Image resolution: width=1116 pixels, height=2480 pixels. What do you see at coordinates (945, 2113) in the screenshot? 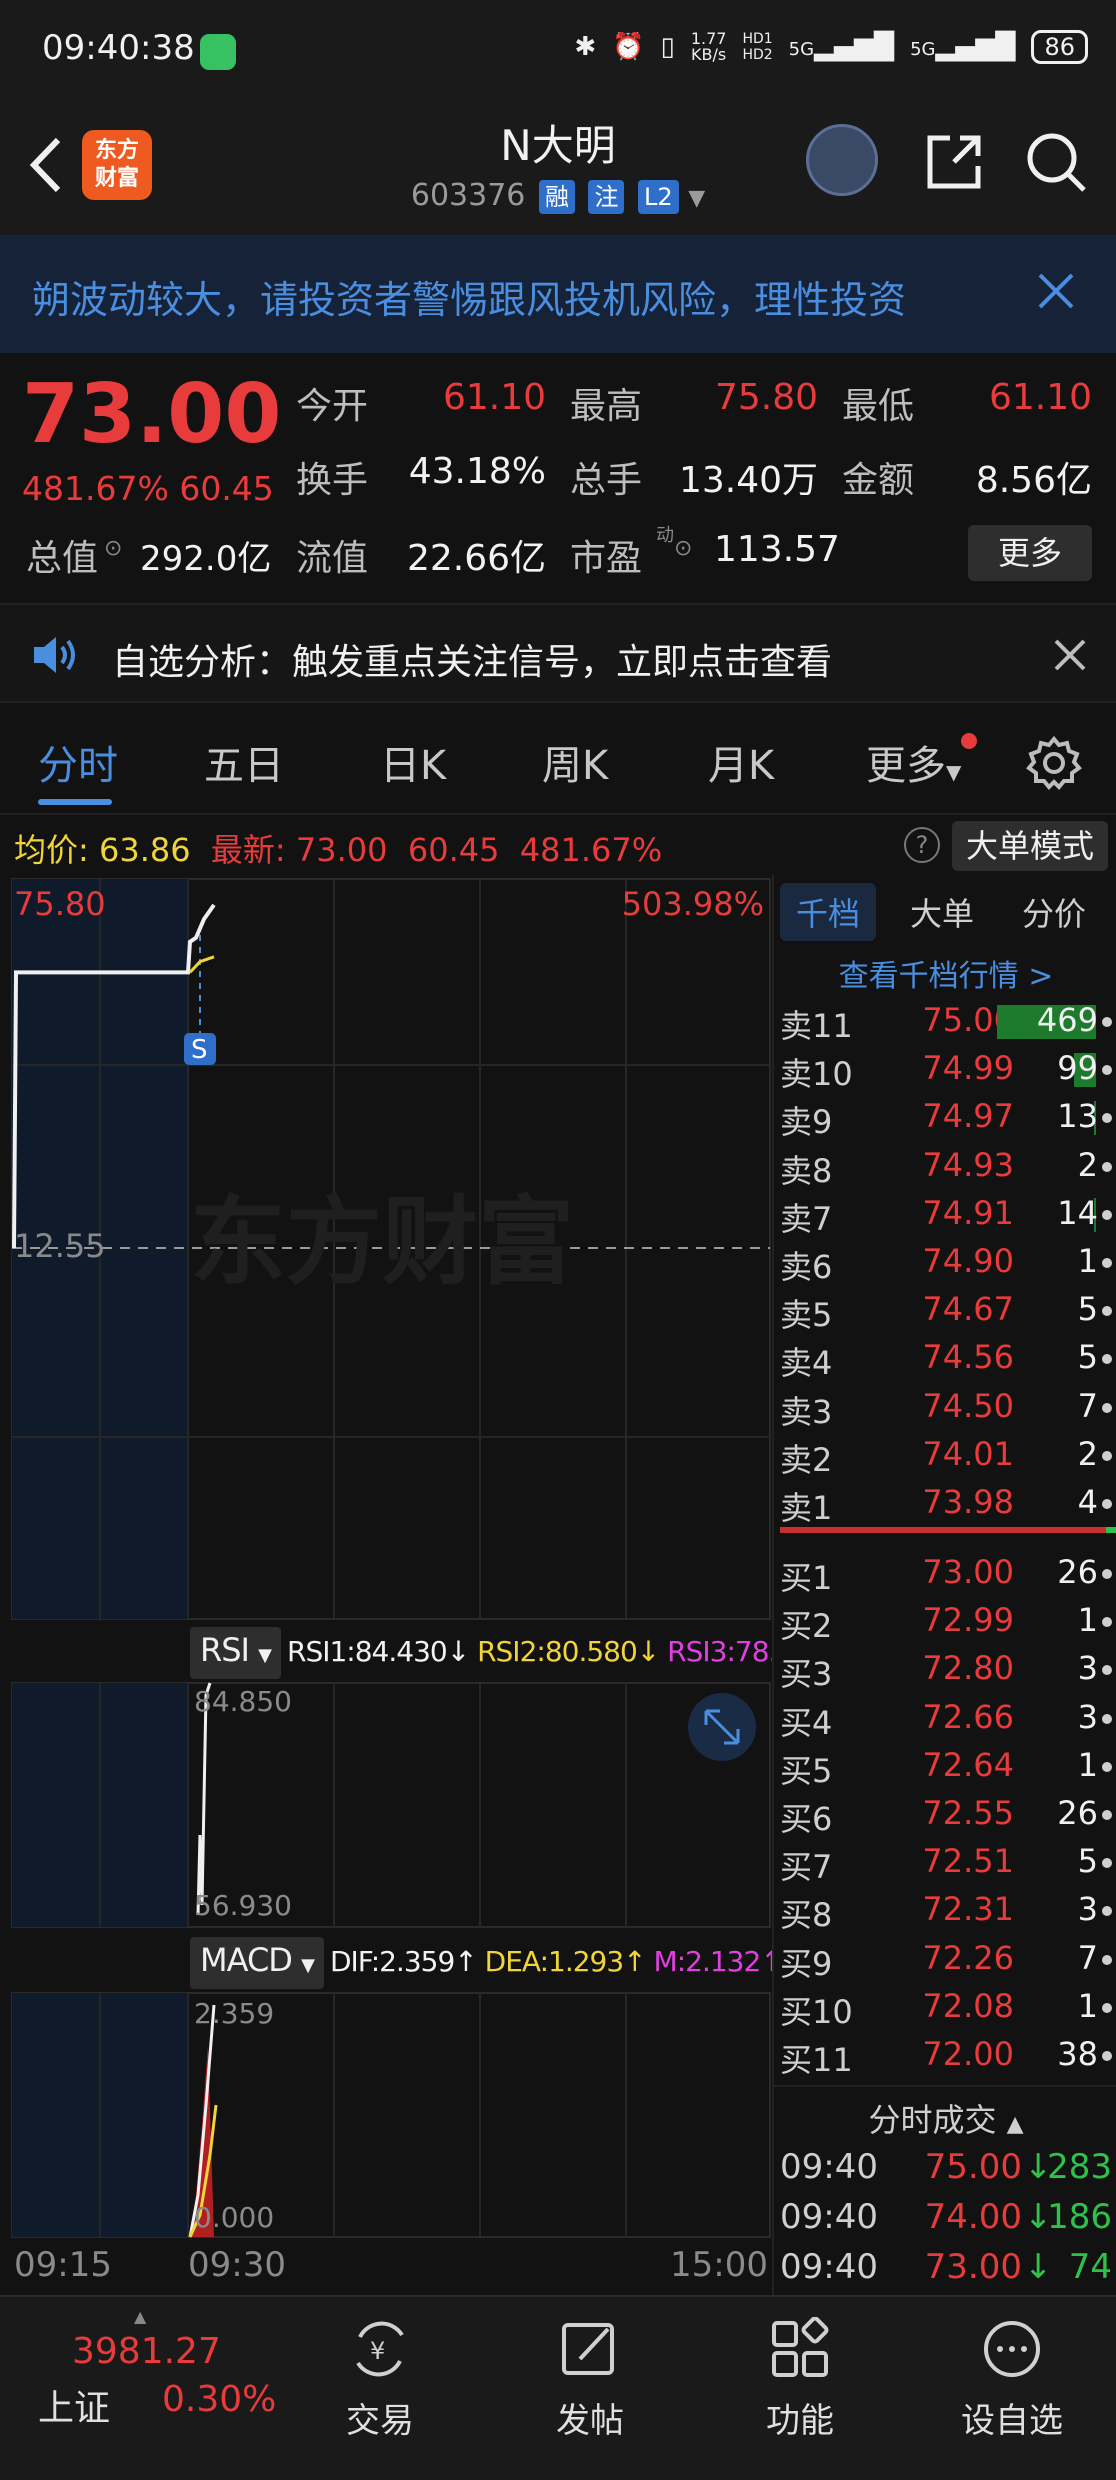
I see `time-sales-header: 分时成交 ▲` at bounding box center [945, 2113].